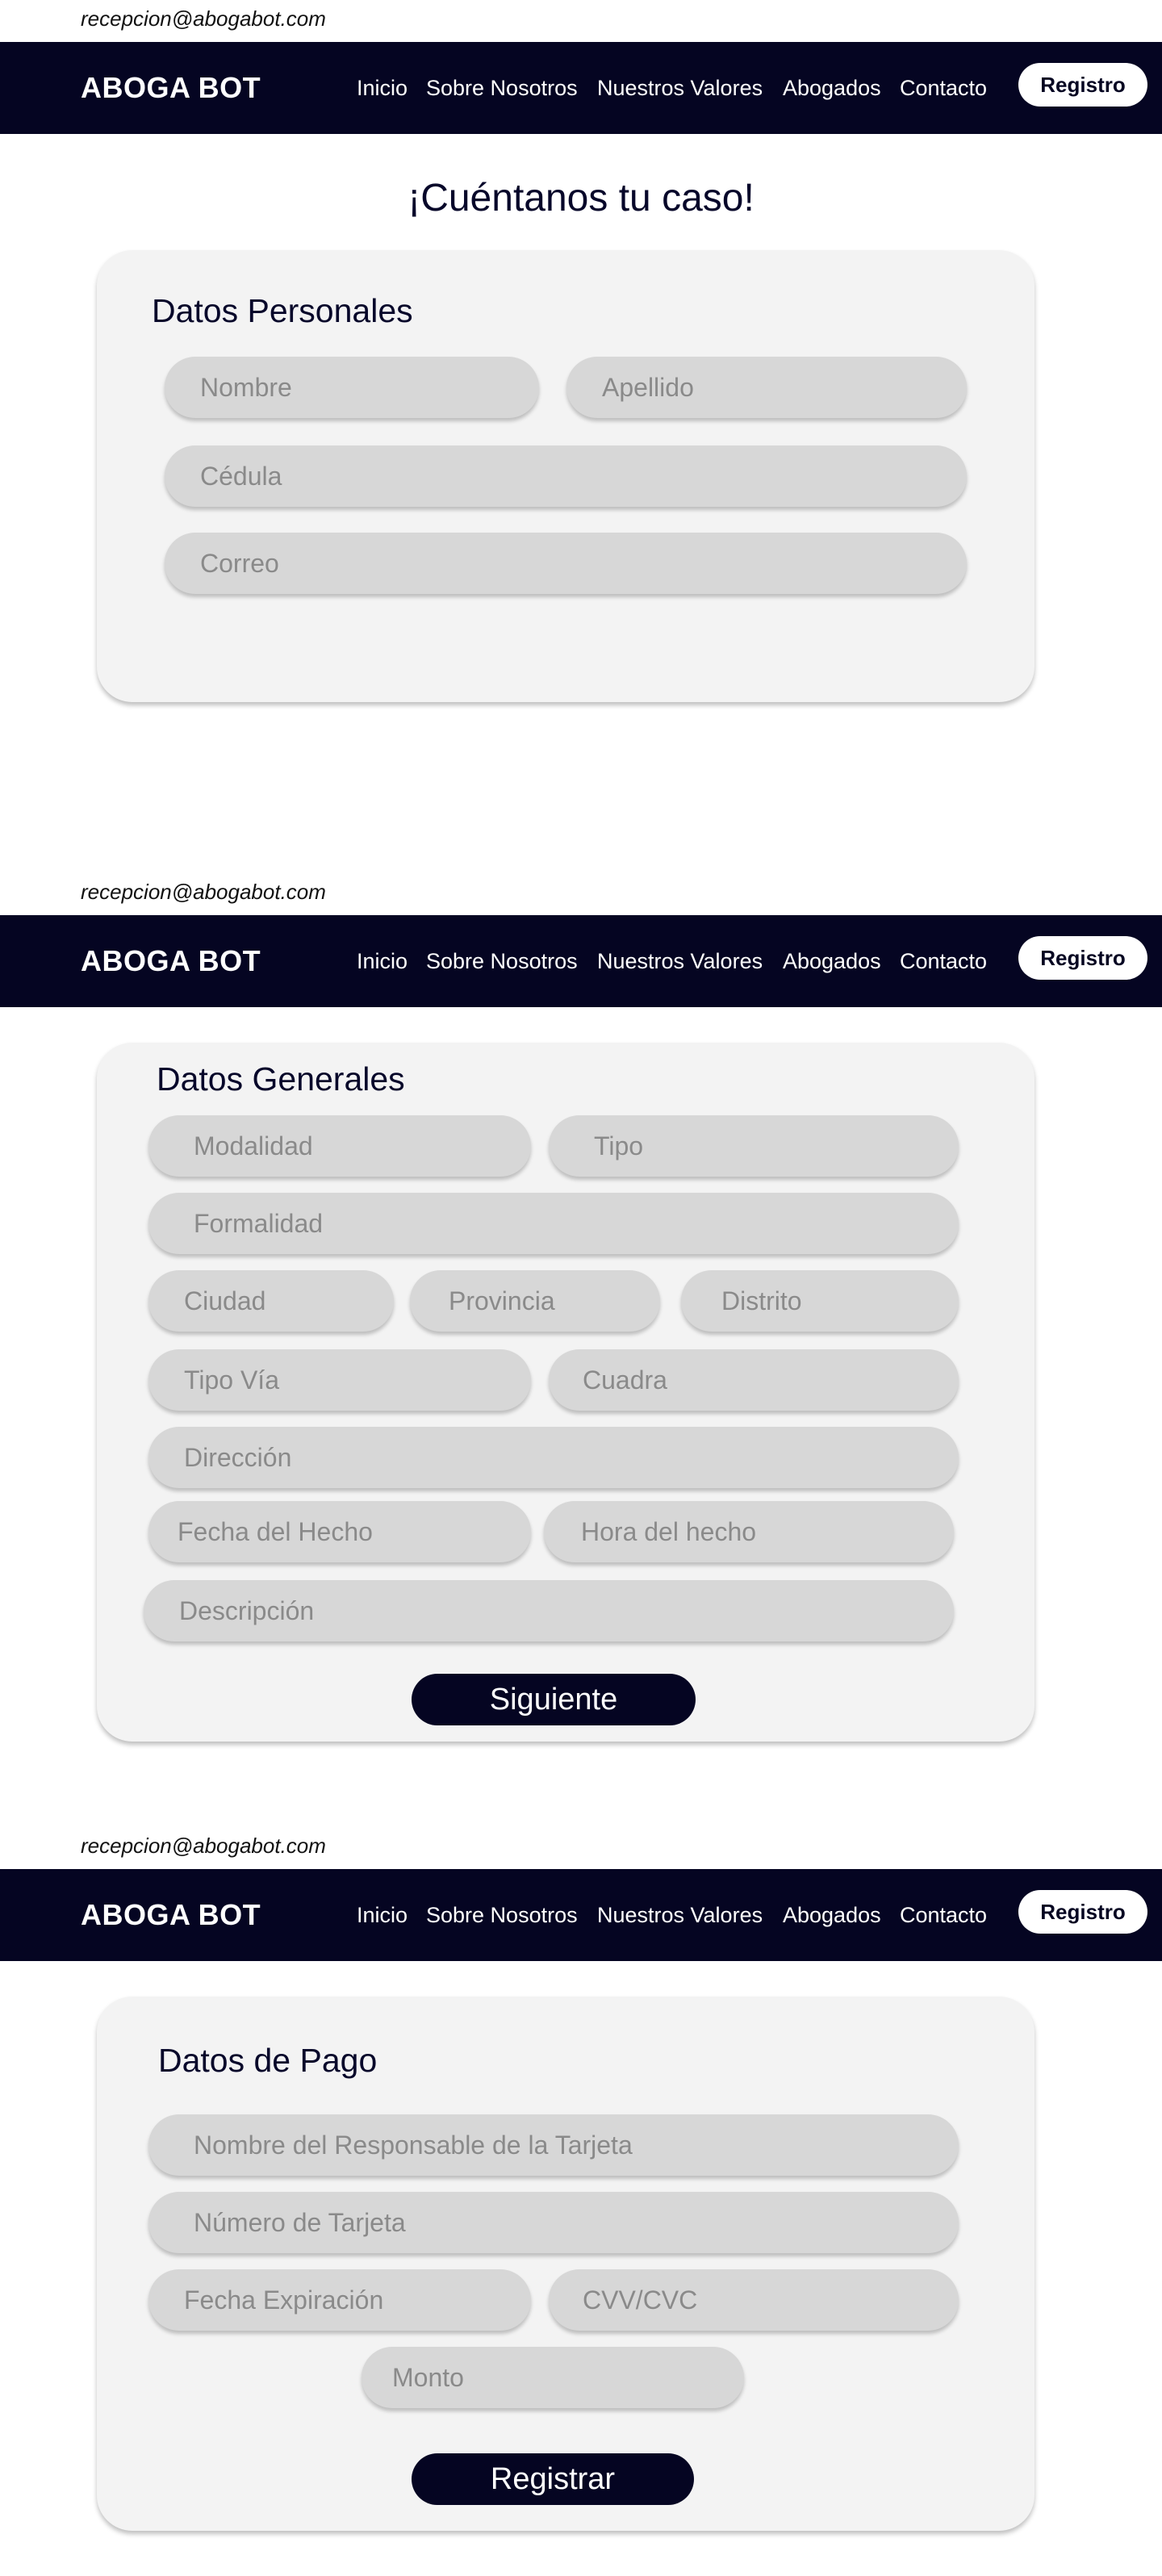  I want to click on siguiente-button: Siguiente, so click(554, 1699).